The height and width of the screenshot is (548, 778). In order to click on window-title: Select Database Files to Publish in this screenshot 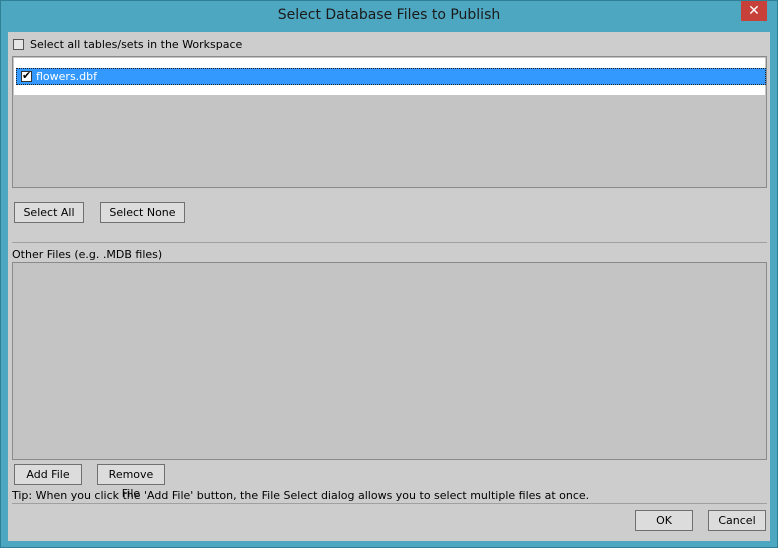, I will do `click(389, 15)`.